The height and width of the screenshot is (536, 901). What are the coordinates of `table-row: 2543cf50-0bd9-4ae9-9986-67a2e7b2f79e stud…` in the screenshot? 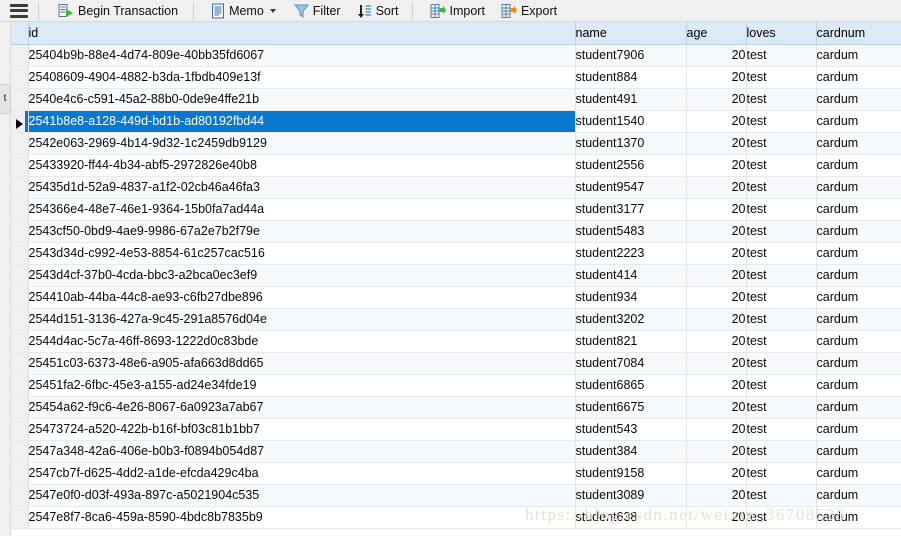 It's located at (456, 231).